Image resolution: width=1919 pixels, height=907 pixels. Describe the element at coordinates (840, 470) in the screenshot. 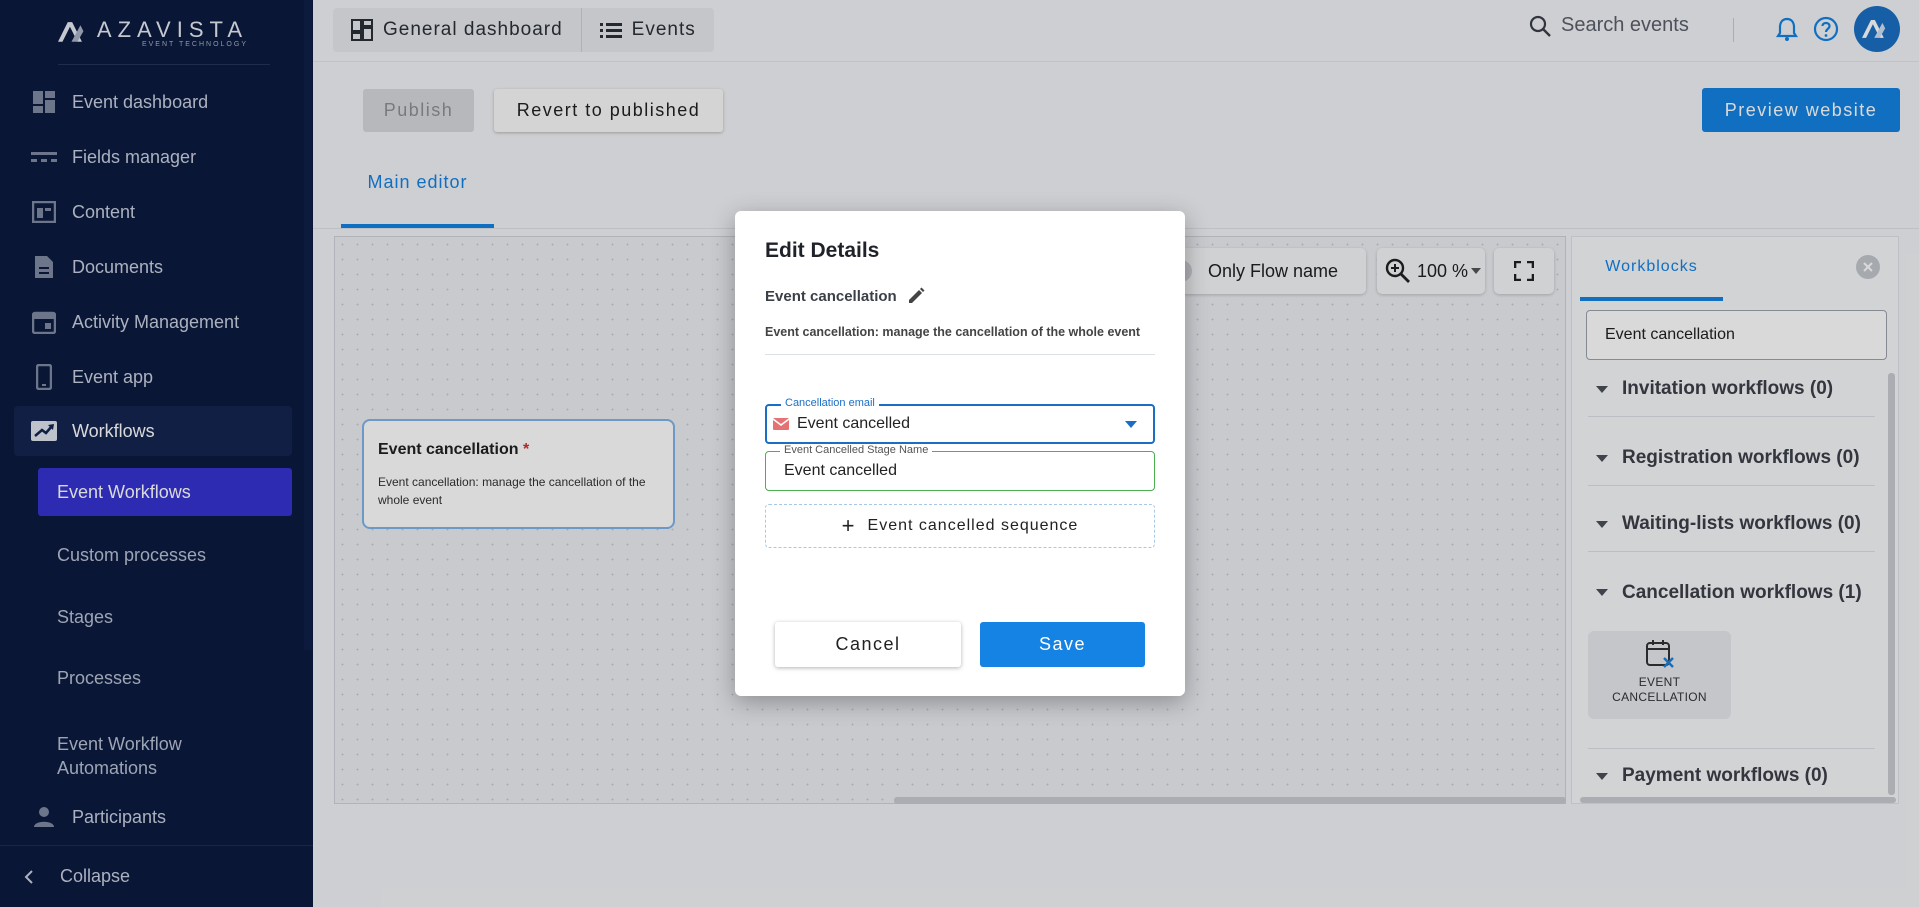

I see `field-value: Event cancelled` at that location.